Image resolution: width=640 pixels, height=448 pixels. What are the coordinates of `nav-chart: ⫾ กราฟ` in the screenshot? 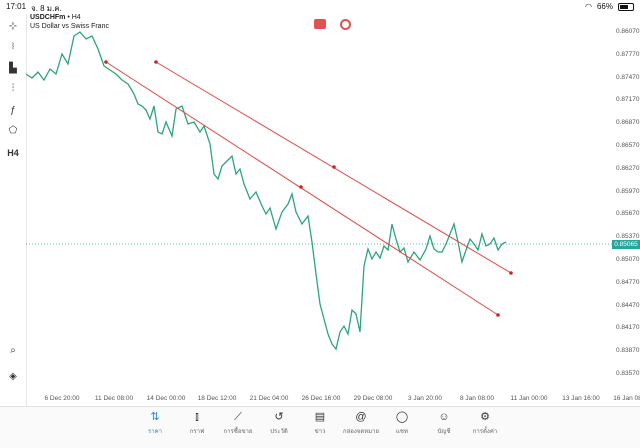 It's located at (197, 423).